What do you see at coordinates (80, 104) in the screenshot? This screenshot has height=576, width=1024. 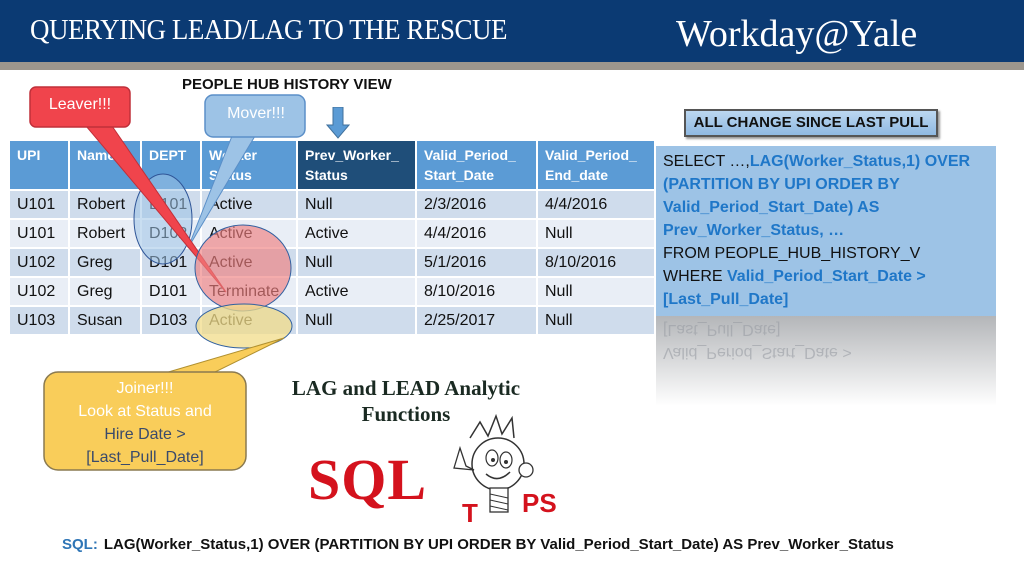 I see `leaver-label: Leaver!!!` at bounding box center [80, 104].